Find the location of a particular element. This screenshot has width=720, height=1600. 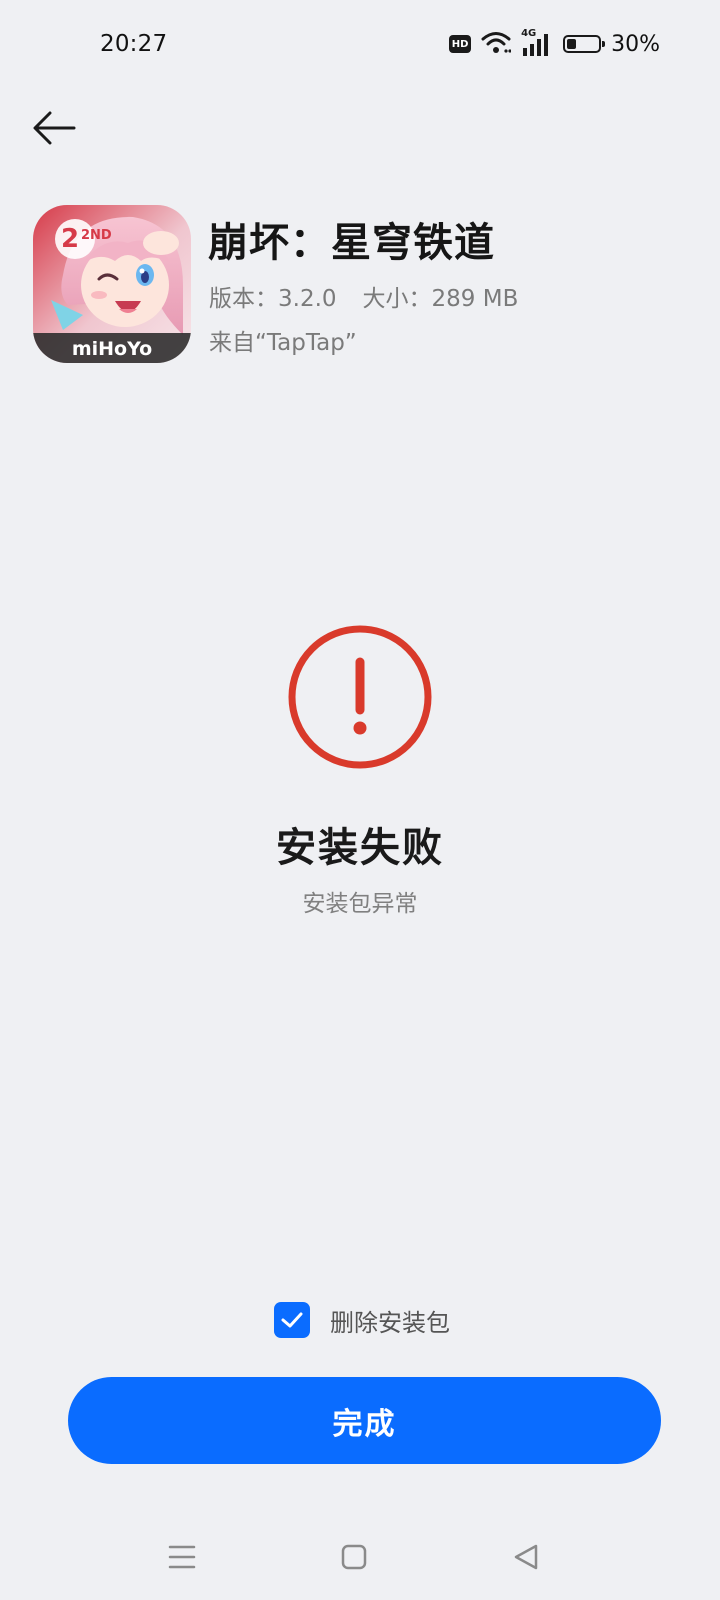

back-button is located at coordinates (54, 128).